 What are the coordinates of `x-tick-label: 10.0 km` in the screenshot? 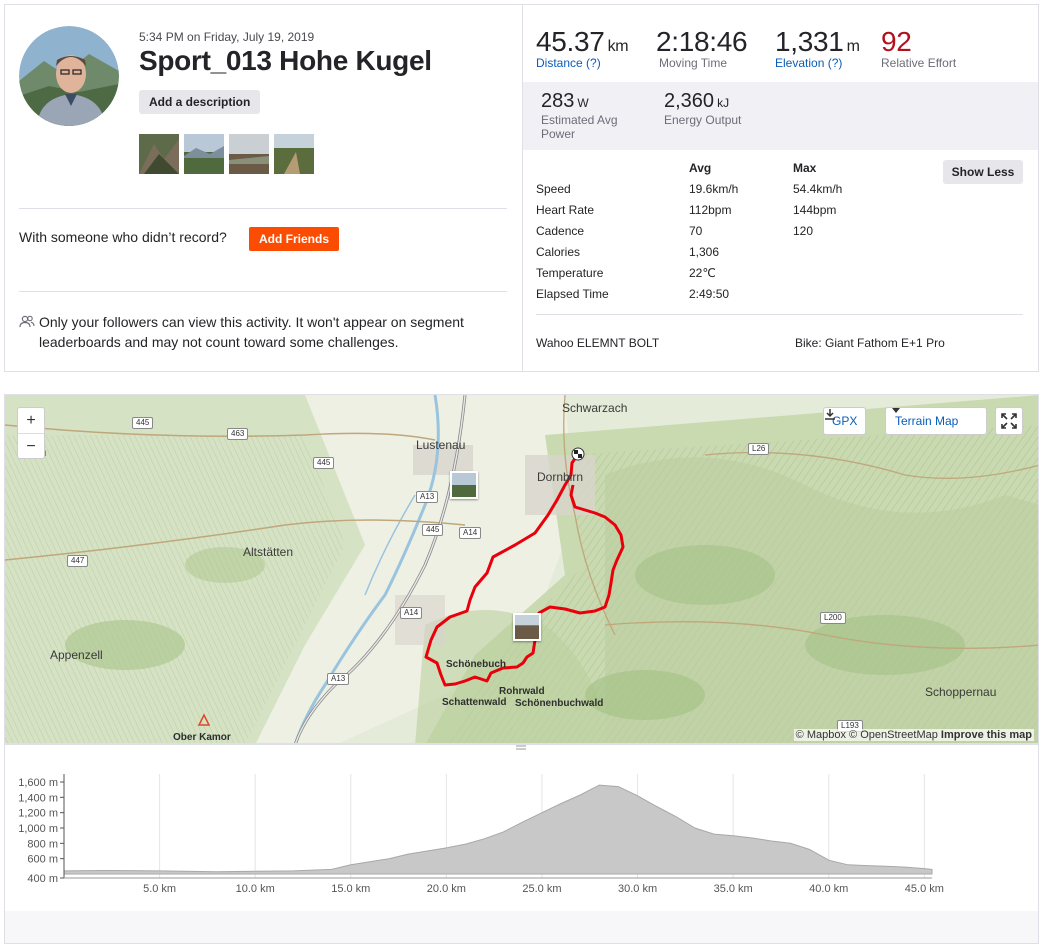 It's located at (255, 889).